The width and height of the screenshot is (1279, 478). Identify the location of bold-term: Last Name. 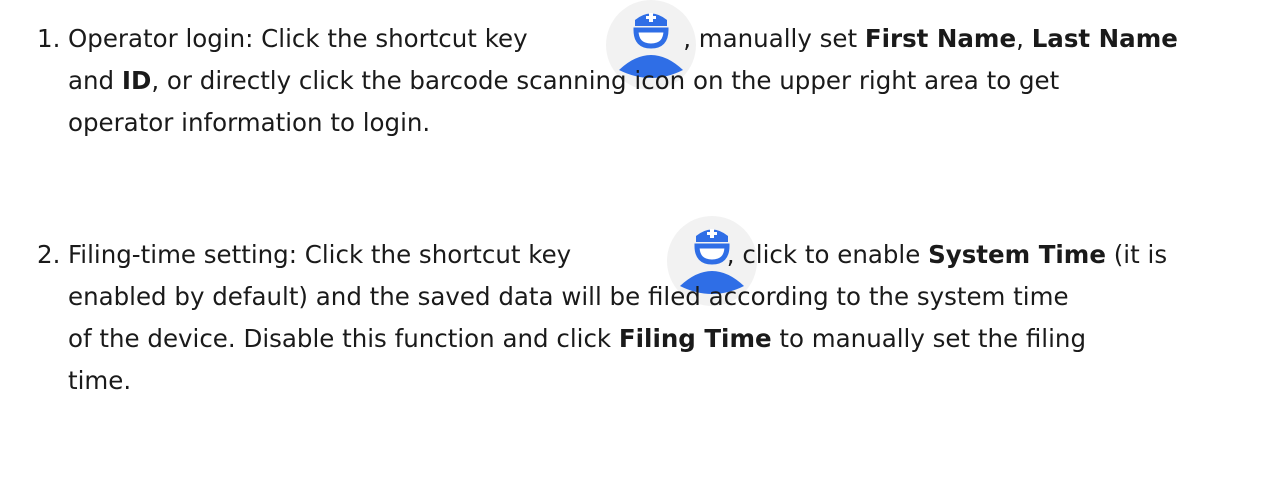
(1104, 38).